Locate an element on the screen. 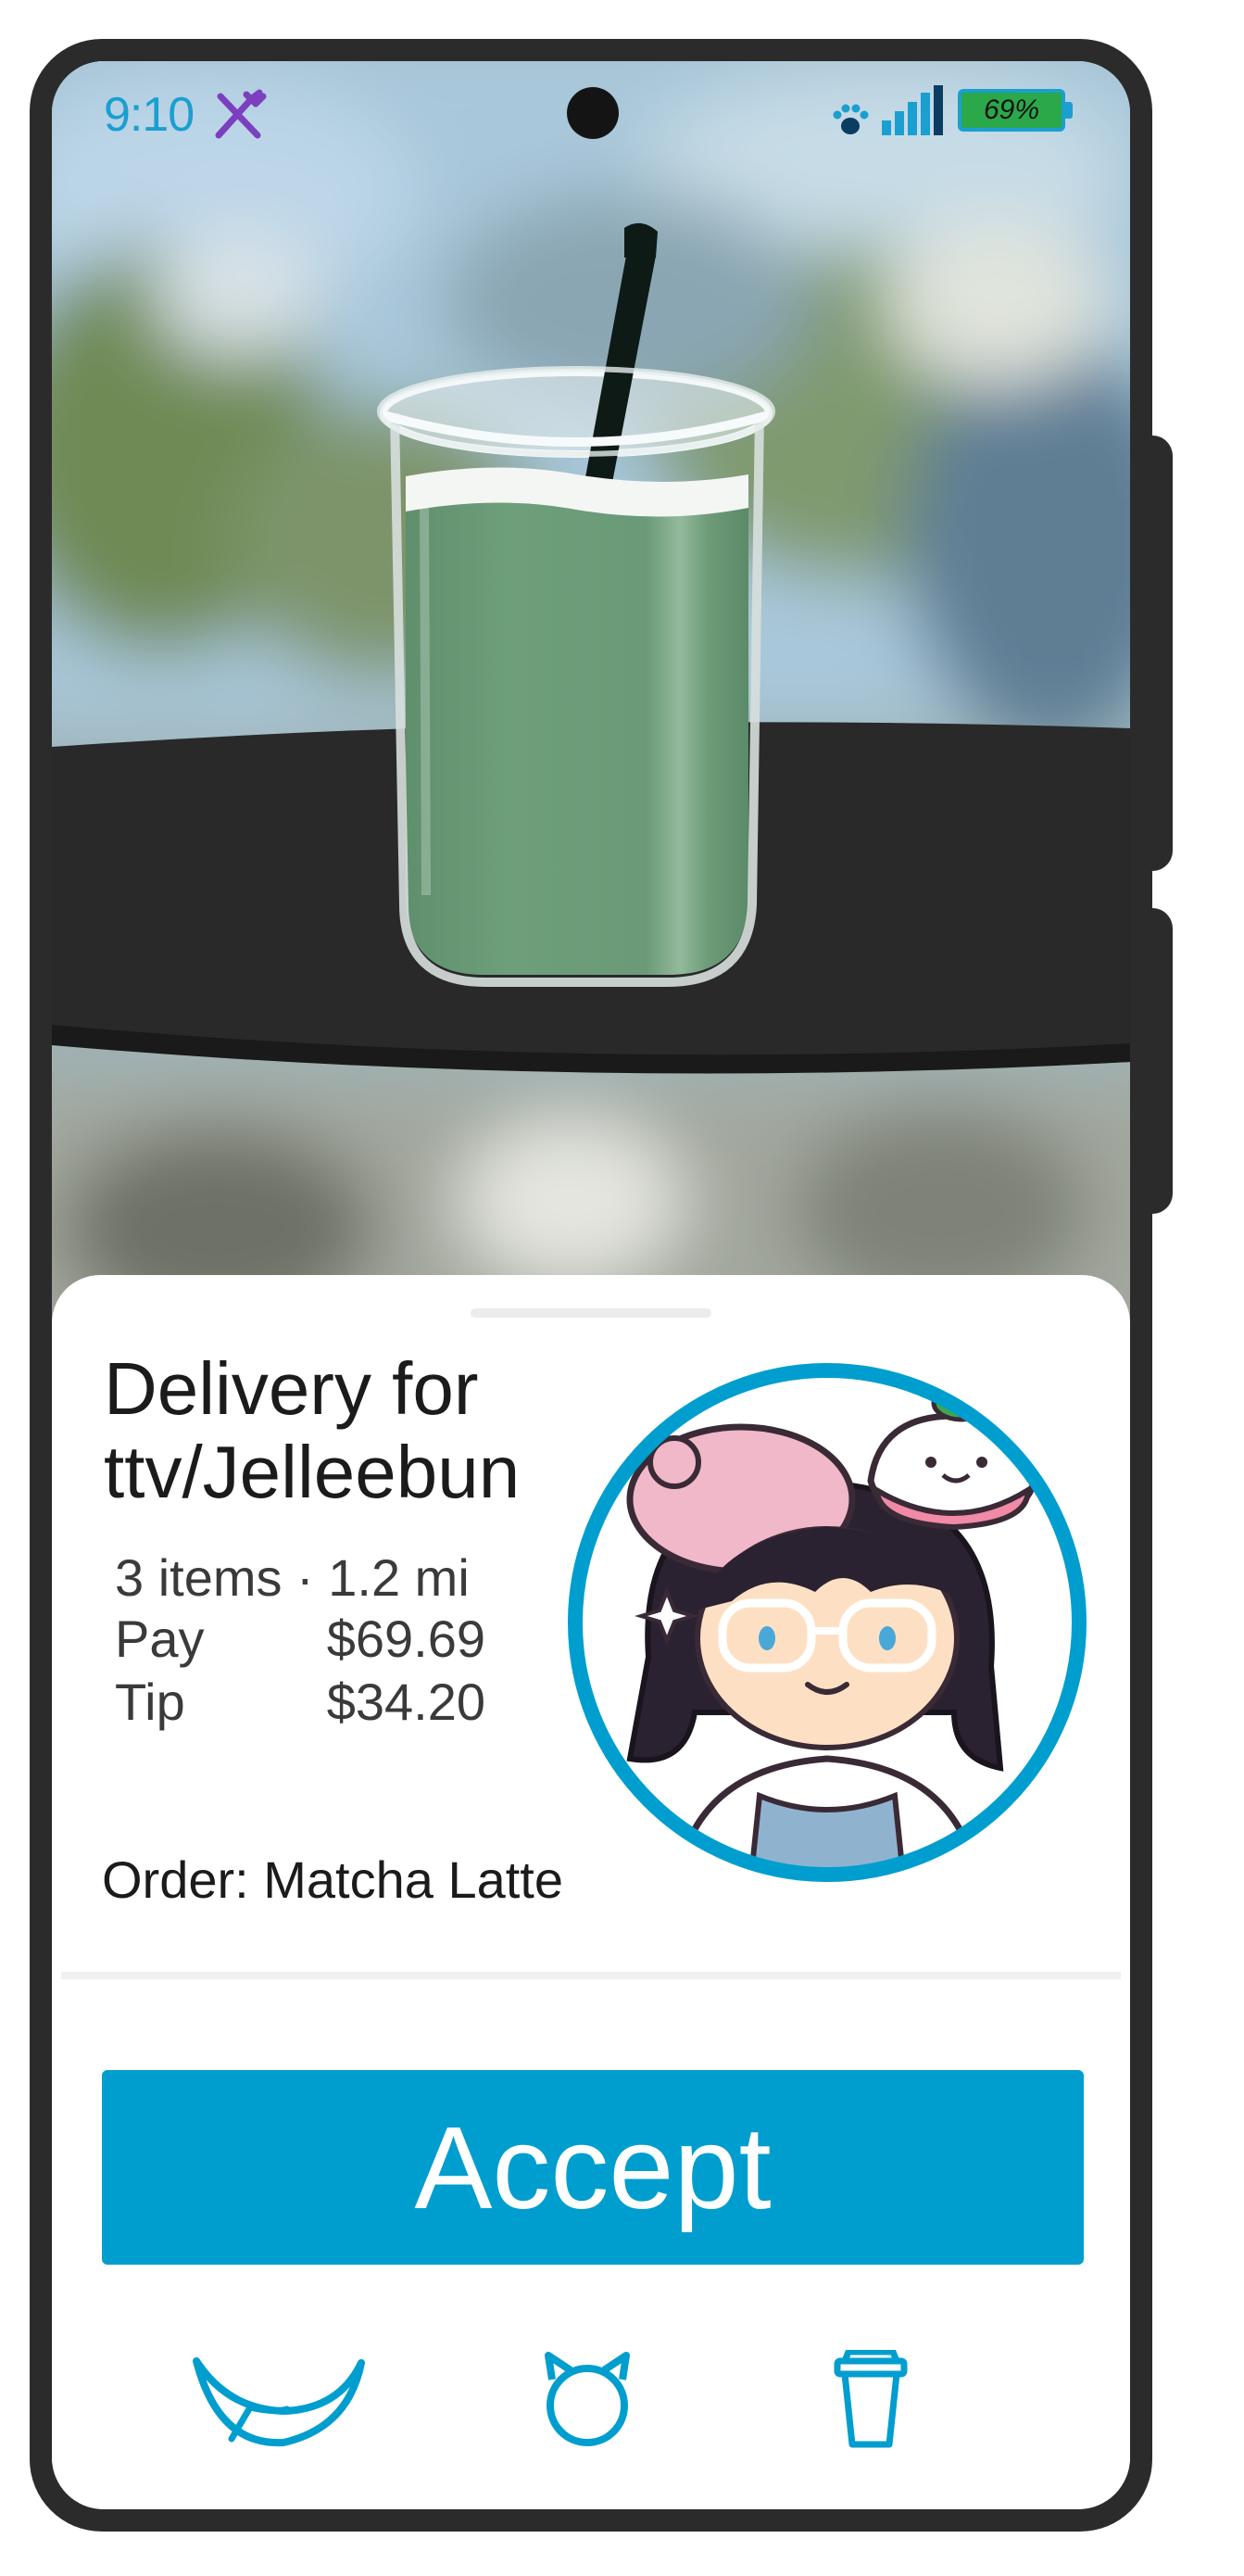 This screenshot has height=2576, width=1244. delivery-title: Delivery for ttv/Jelleebun is located at coordinates (312, 1430).